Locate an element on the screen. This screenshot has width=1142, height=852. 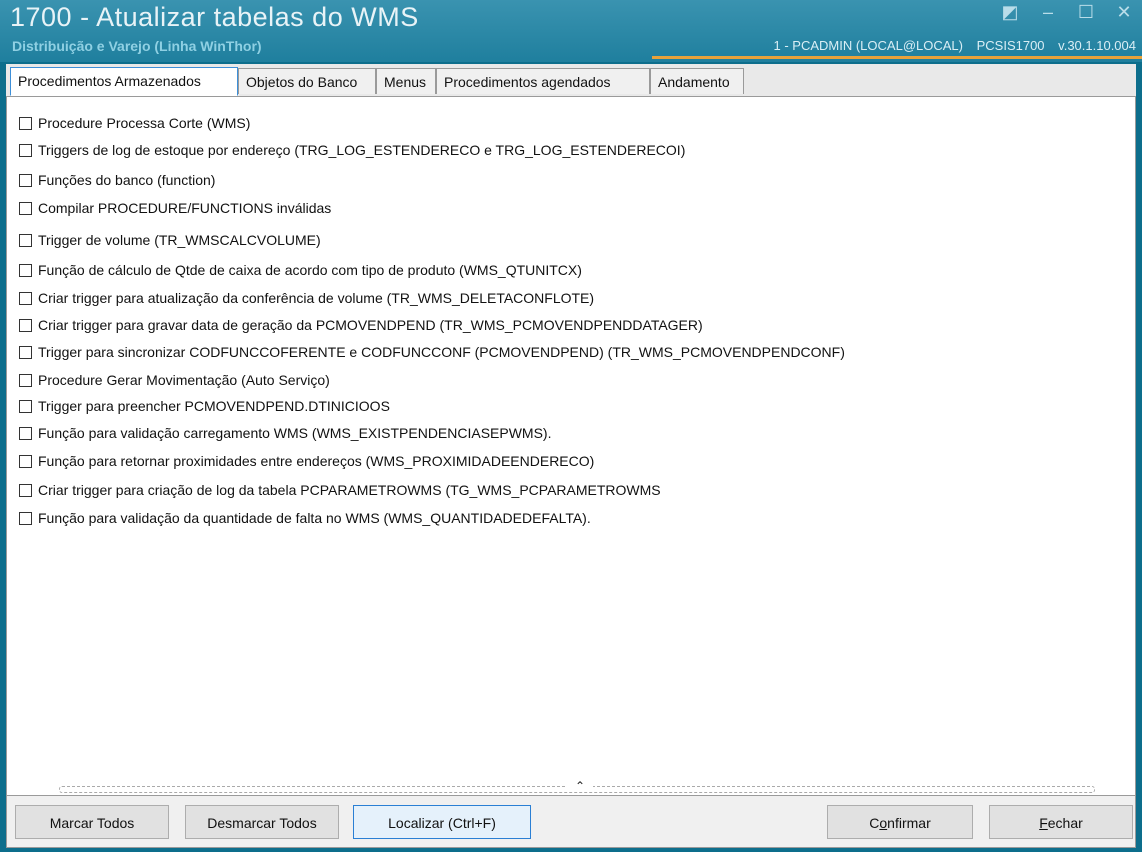
user-label: 1 - PCADMIN (LOCAL@LOCAL) is located at coordinates (868, 45).